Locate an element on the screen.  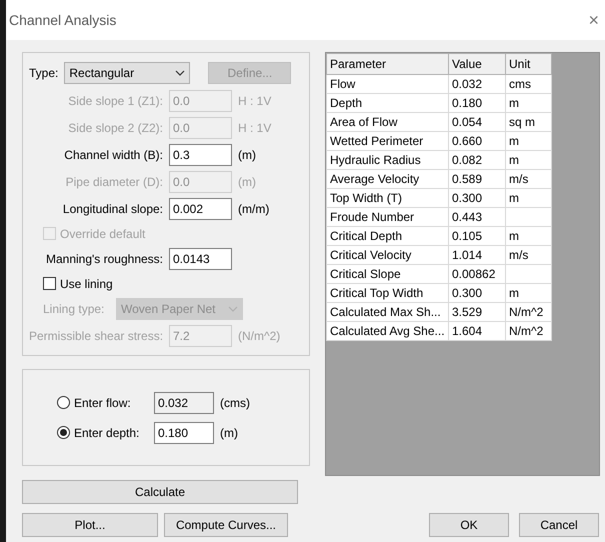
input-field: 0.3 is located at coordinates (200, 155).